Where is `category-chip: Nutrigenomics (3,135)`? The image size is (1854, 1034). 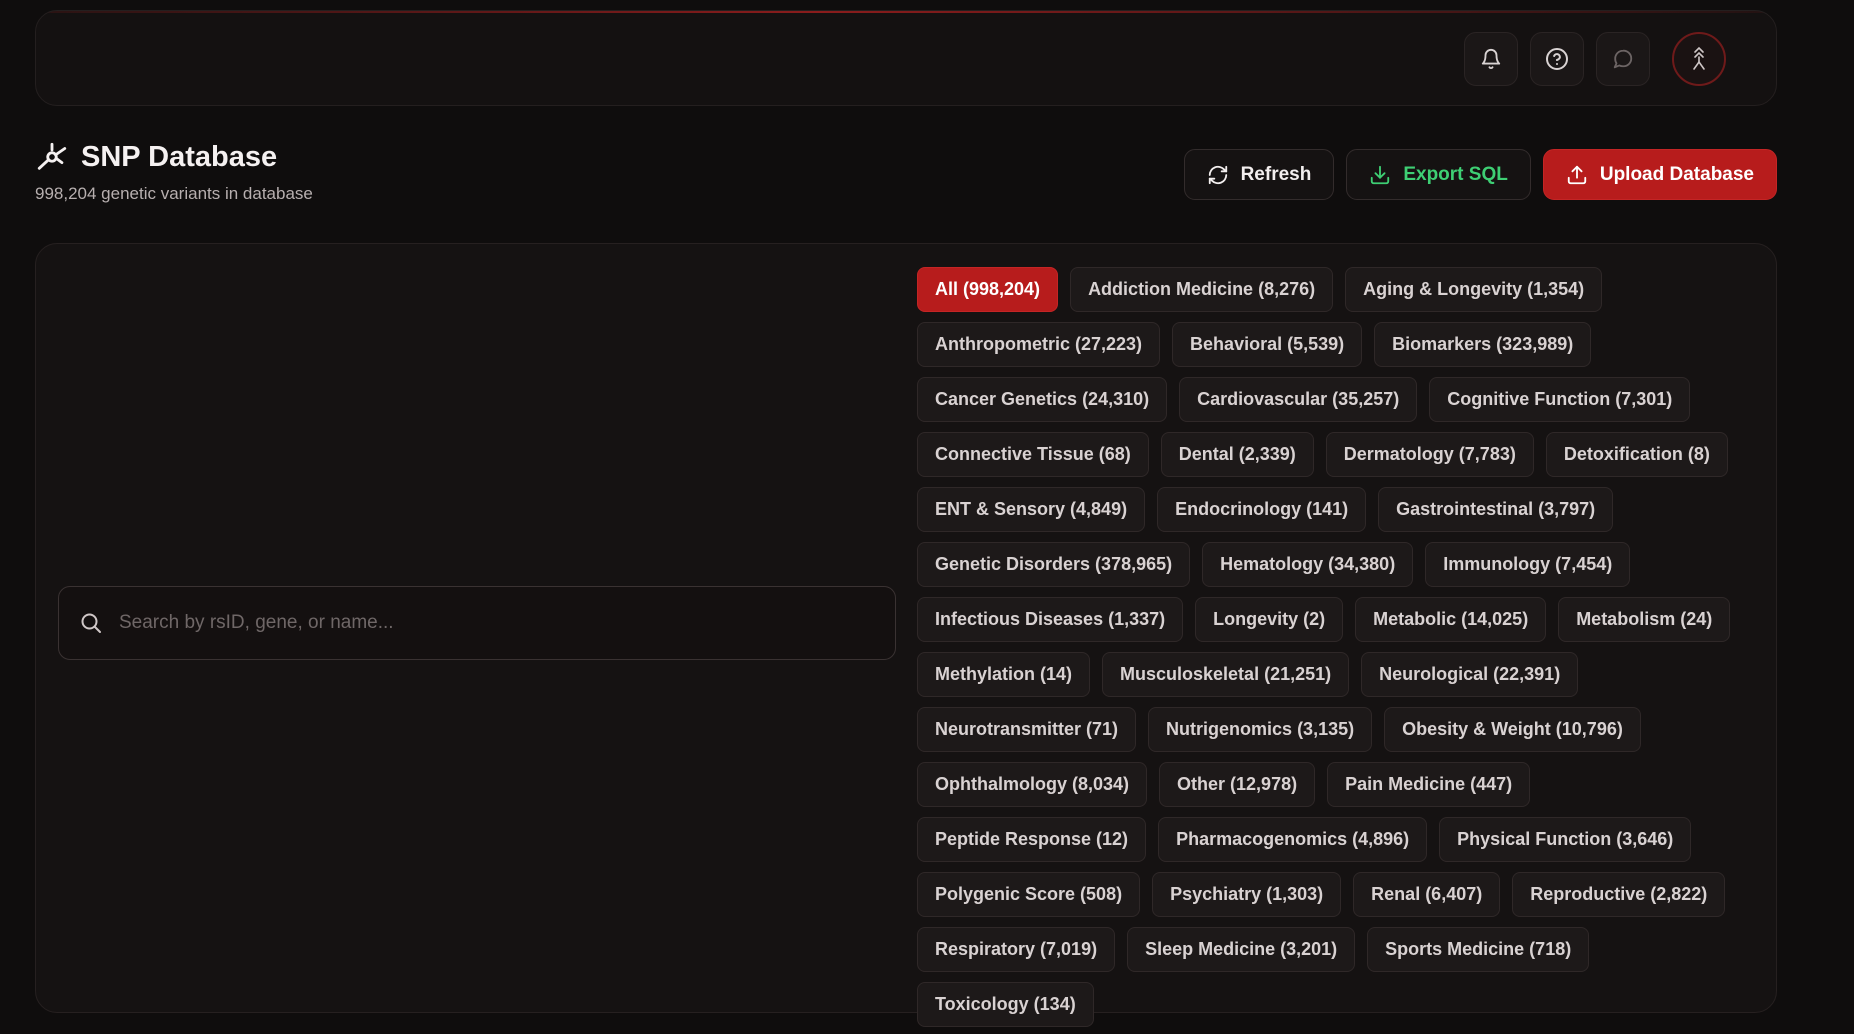 category-chip: Nutrigenomics (3,135) is located at coordinates (1260, 729).